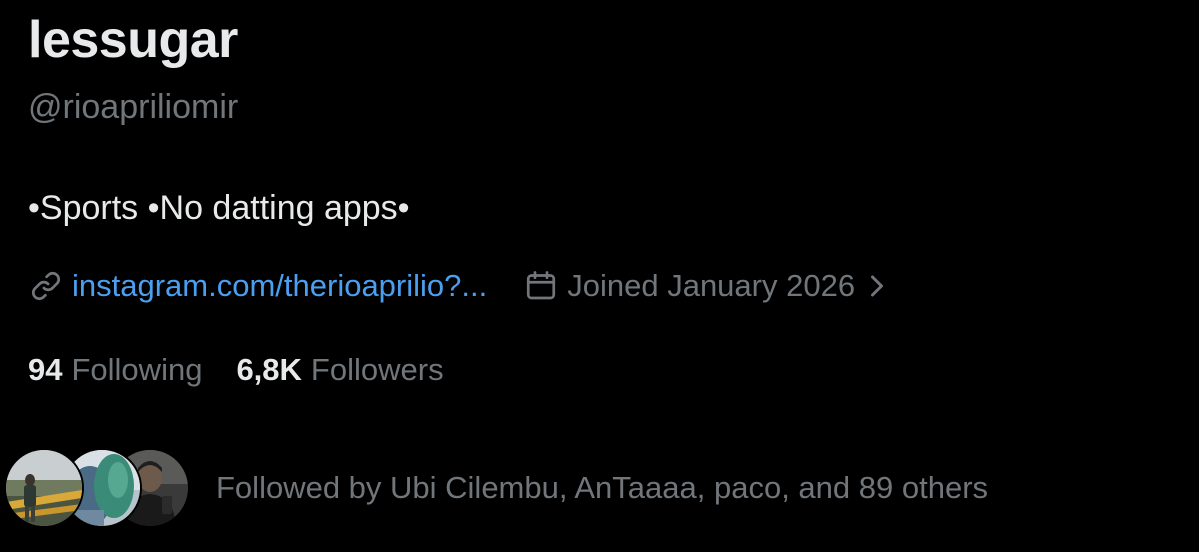 This screenshot has width=1199, height=552. I want to click on display-name: lessugar, so click(133, 40).